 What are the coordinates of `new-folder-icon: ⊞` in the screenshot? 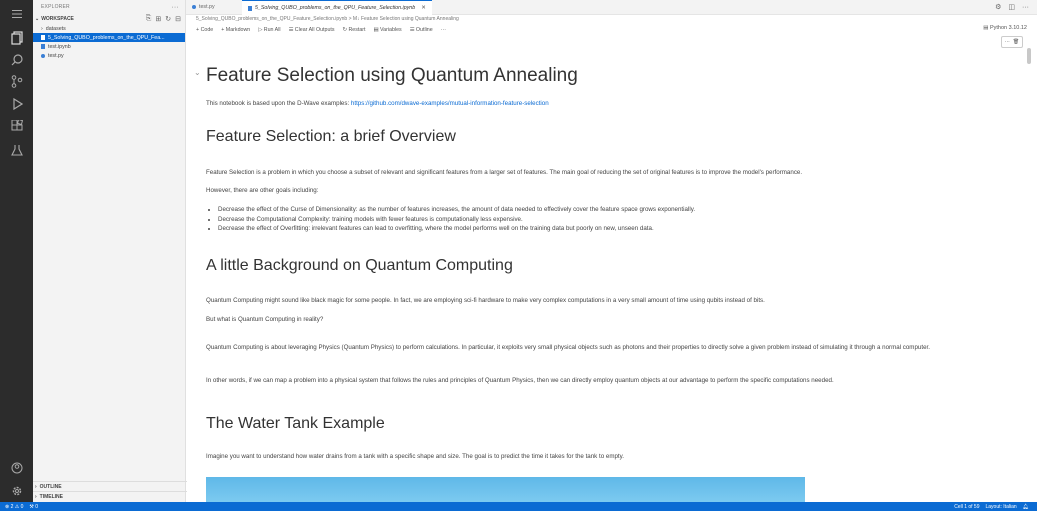 It's located at (158, 19).